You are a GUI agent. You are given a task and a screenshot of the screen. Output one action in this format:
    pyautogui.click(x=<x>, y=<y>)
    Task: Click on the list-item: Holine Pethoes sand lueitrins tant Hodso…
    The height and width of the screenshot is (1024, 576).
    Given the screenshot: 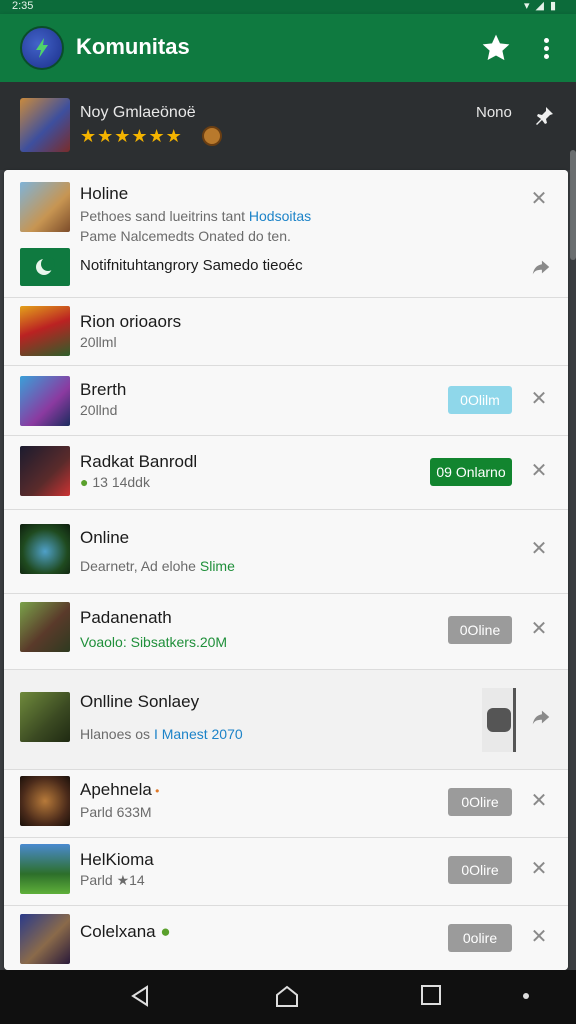 What is the action you would take?
    pyautogui.click(x=286, y=234)
    